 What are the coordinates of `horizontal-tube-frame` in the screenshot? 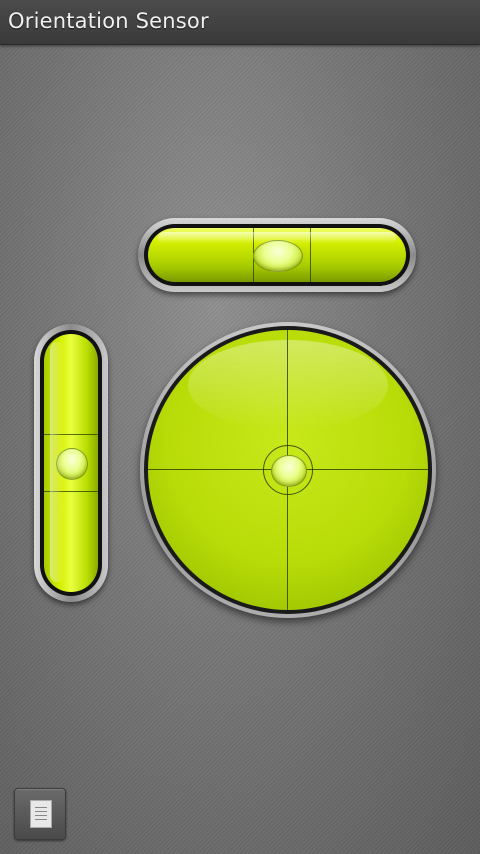 It's located at (277, 255).